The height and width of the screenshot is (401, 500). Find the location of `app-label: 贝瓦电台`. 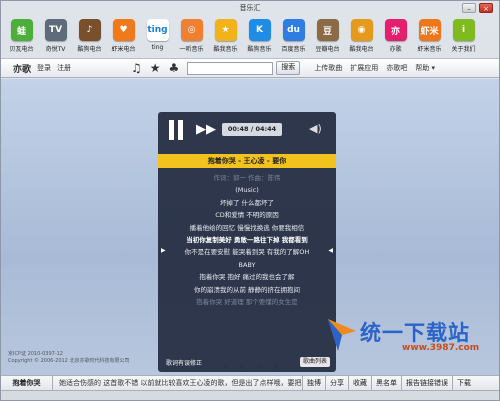

app-label: 贝瓦电台 is located at coordinates (21, 49).